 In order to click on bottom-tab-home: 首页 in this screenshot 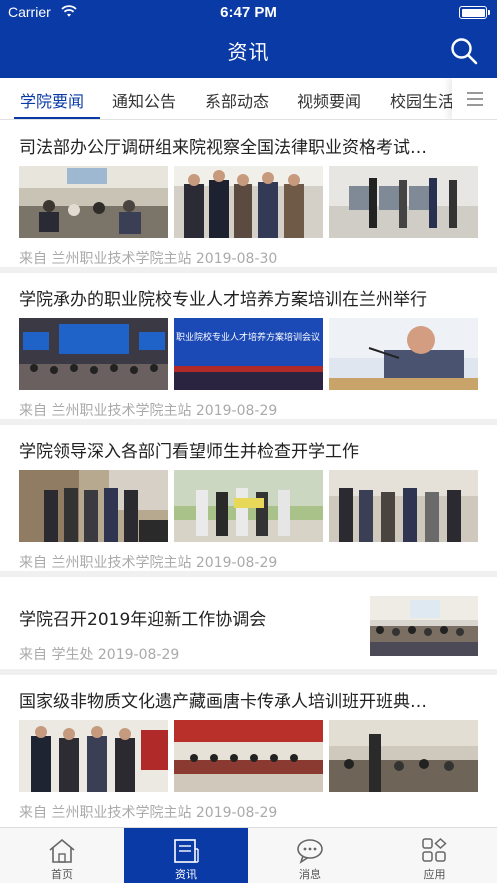, I will do `click(62, 855)`.